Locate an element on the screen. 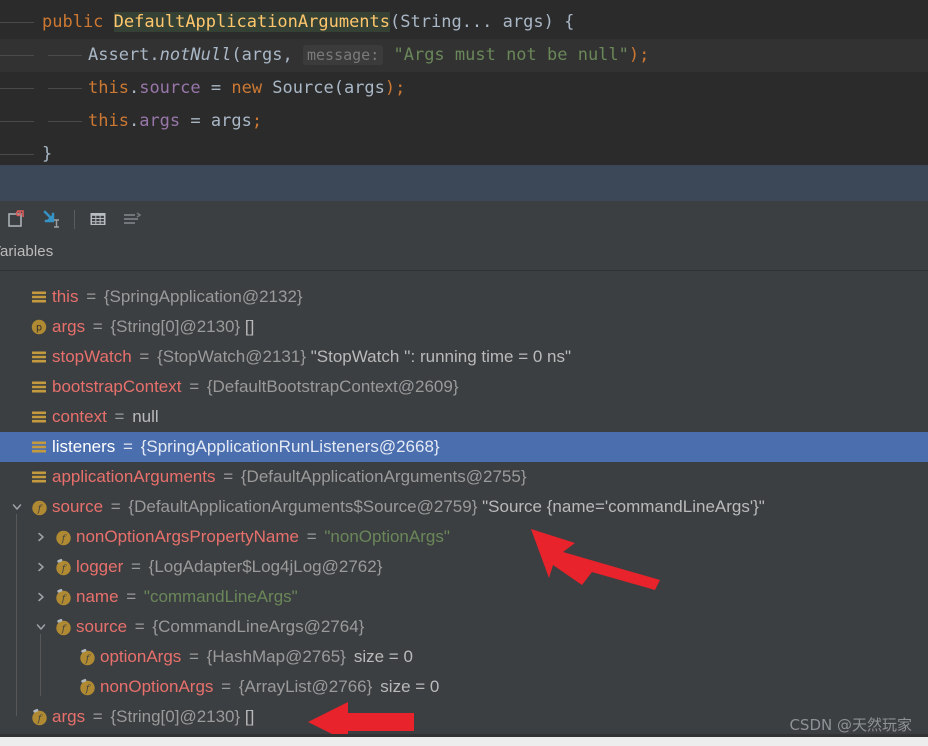 Image resolution: width=928 pixels, height=746 pixels. code-token: (args, is located at coordinates (267, 55).